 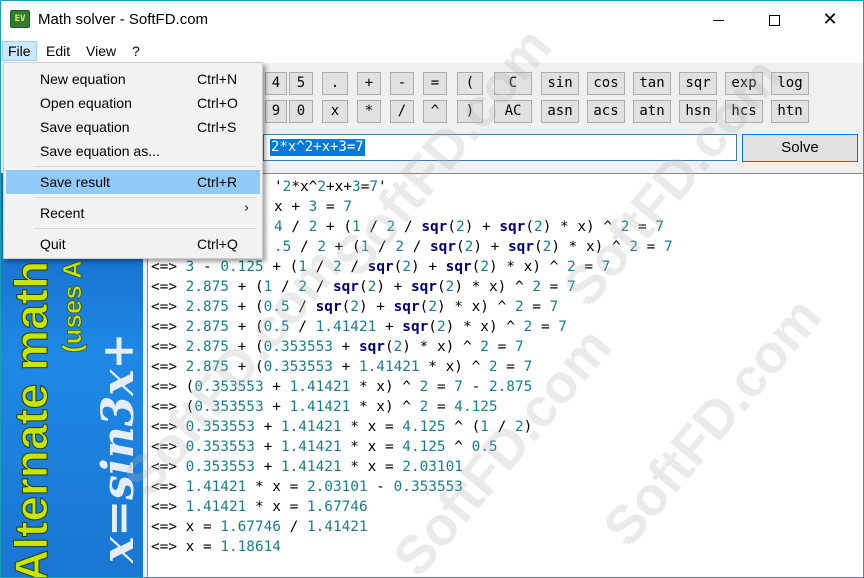 I want to click on minimize-icon, so click(x=718, y=20).